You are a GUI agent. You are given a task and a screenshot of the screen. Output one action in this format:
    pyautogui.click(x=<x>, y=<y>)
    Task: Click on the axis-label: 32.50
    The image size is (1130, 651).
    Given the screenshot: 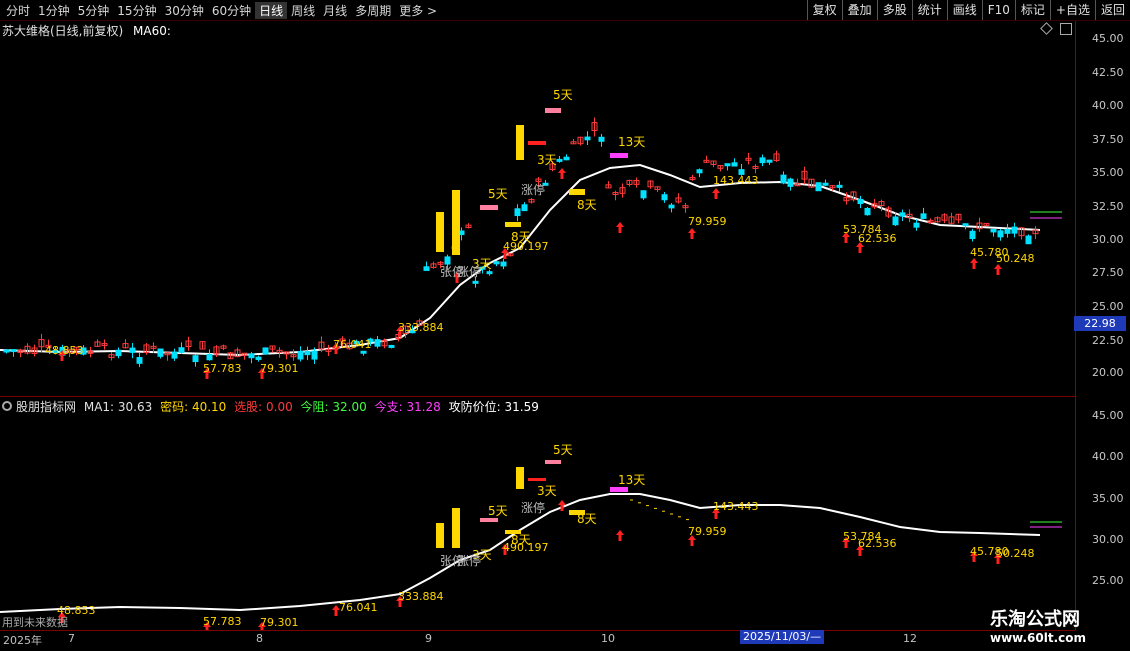 What is the action you would take?
    pyautogui.click(x=1108, y=206)
    